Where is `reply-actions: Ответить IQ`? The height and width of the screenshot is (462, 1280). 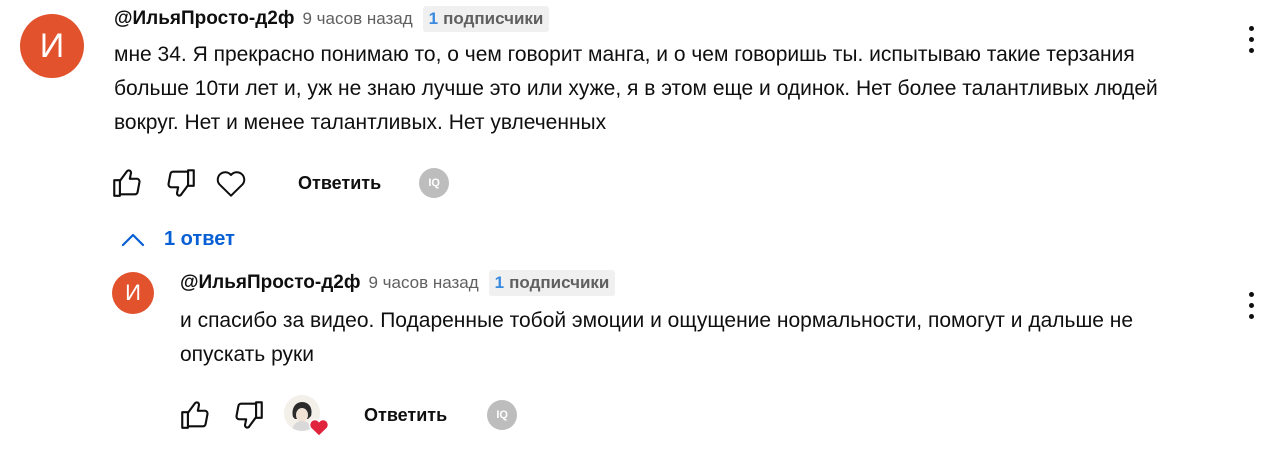 reply-actions: Ответить IQ is located at coordinates (347, 416).